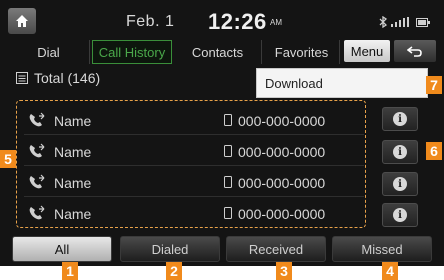 This screenshot has height=280, width=444. Describe the element at coordinates (8, 159) in the screenshot. I see `callout-5: 5` at that location.